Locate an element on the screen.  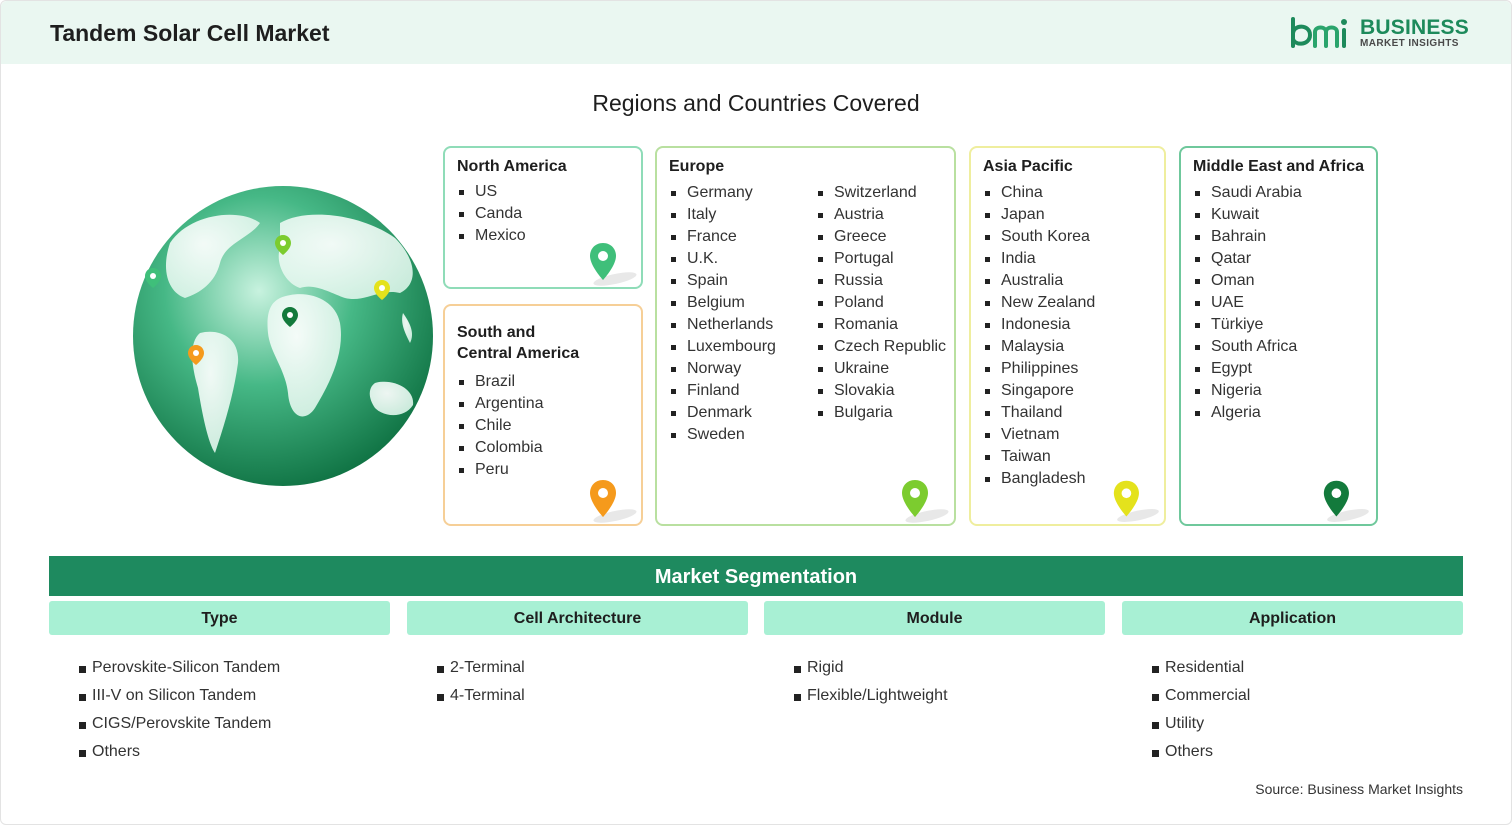
country-item: Oman is located at coordinates (1247, 281).